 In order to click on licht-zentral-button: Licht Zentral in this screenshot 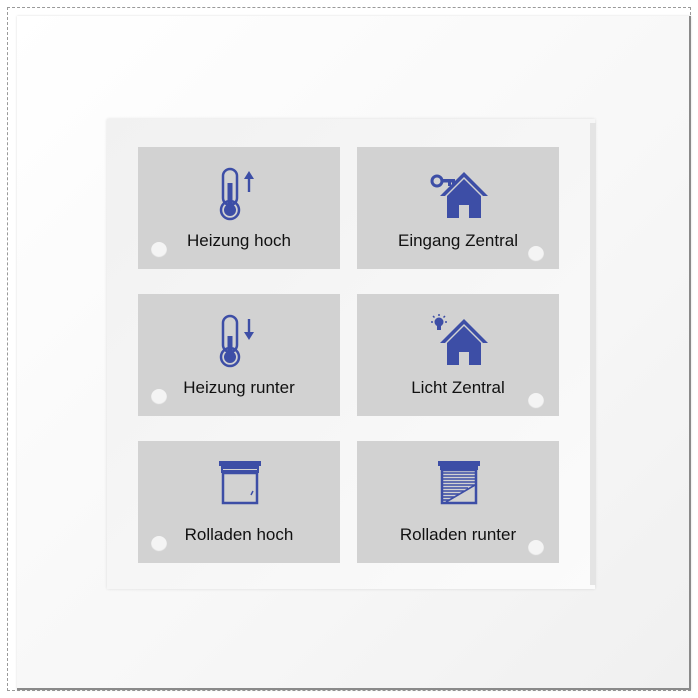, I will do `click(458, 355)`.